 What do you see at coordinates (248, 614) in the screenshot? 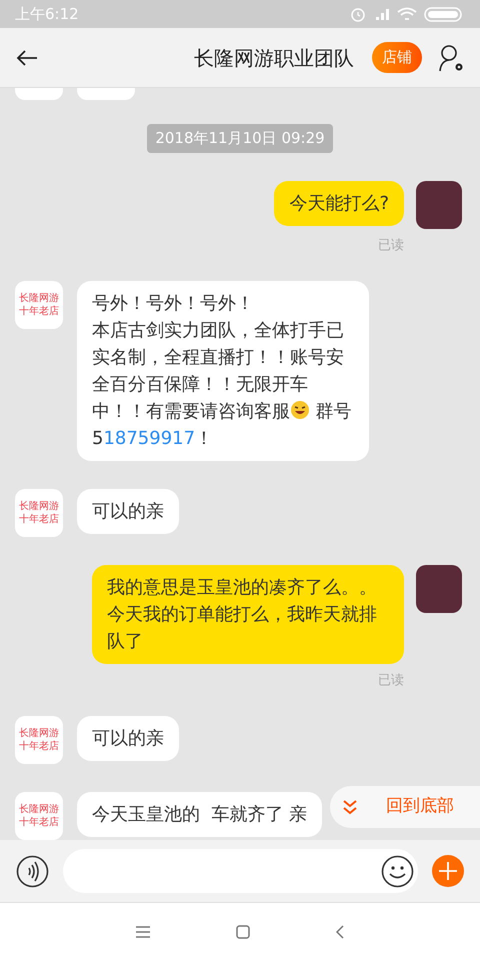
I see `message-bubble: 我的意思是玉皇池的凑齐了么。。今天我的订单能打么，我昨天就排队了` at bounding box center [248, 614].